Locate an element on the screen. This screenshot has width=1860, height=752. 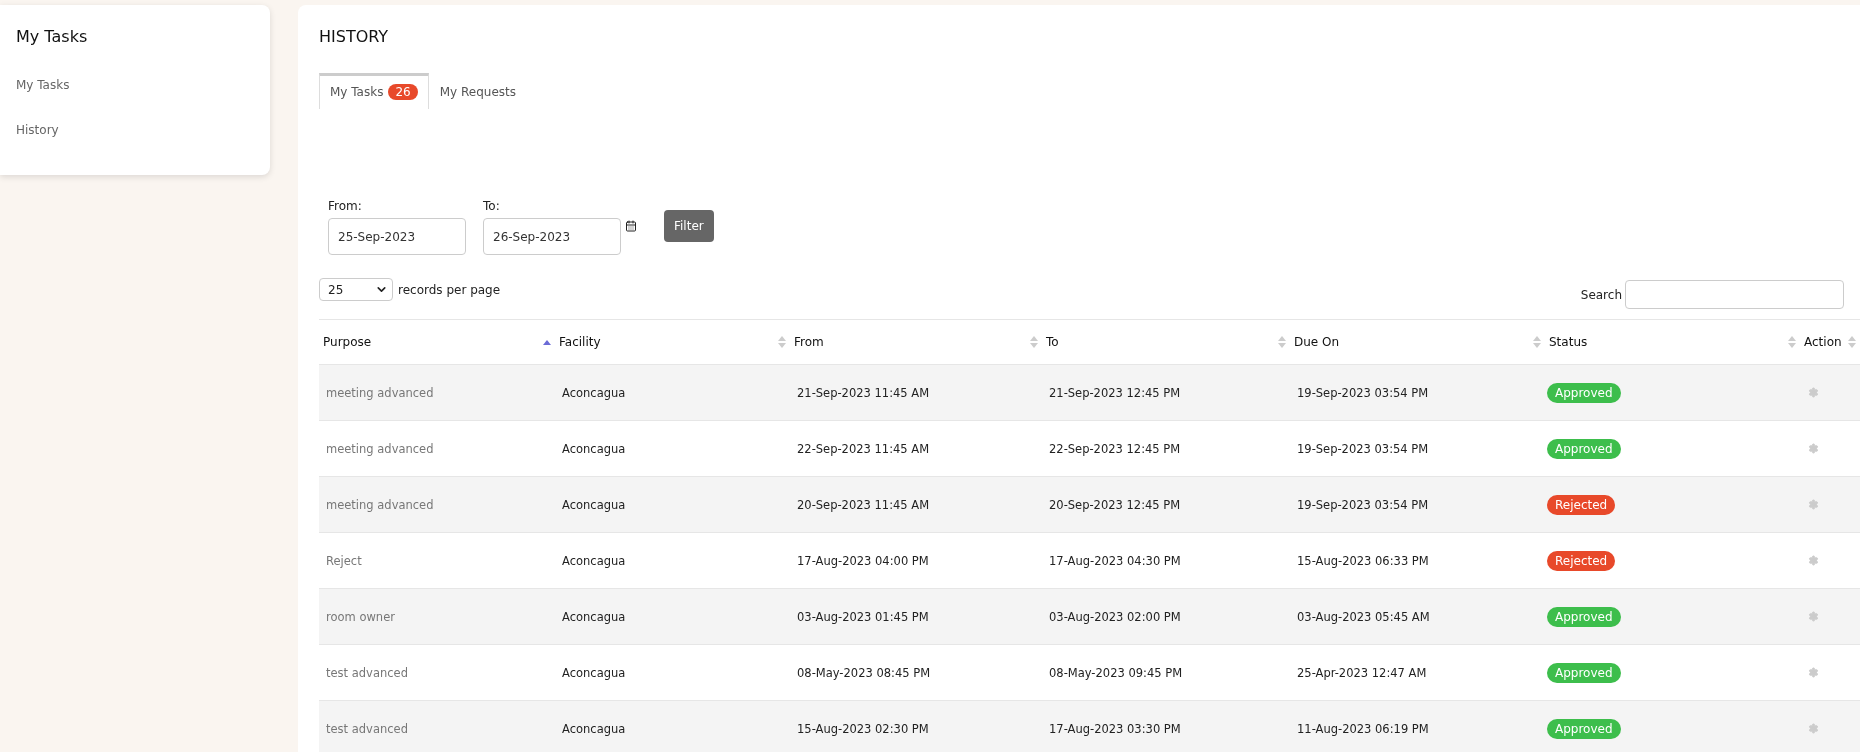
filter-button: Filter is located at coordinates (689, 226).